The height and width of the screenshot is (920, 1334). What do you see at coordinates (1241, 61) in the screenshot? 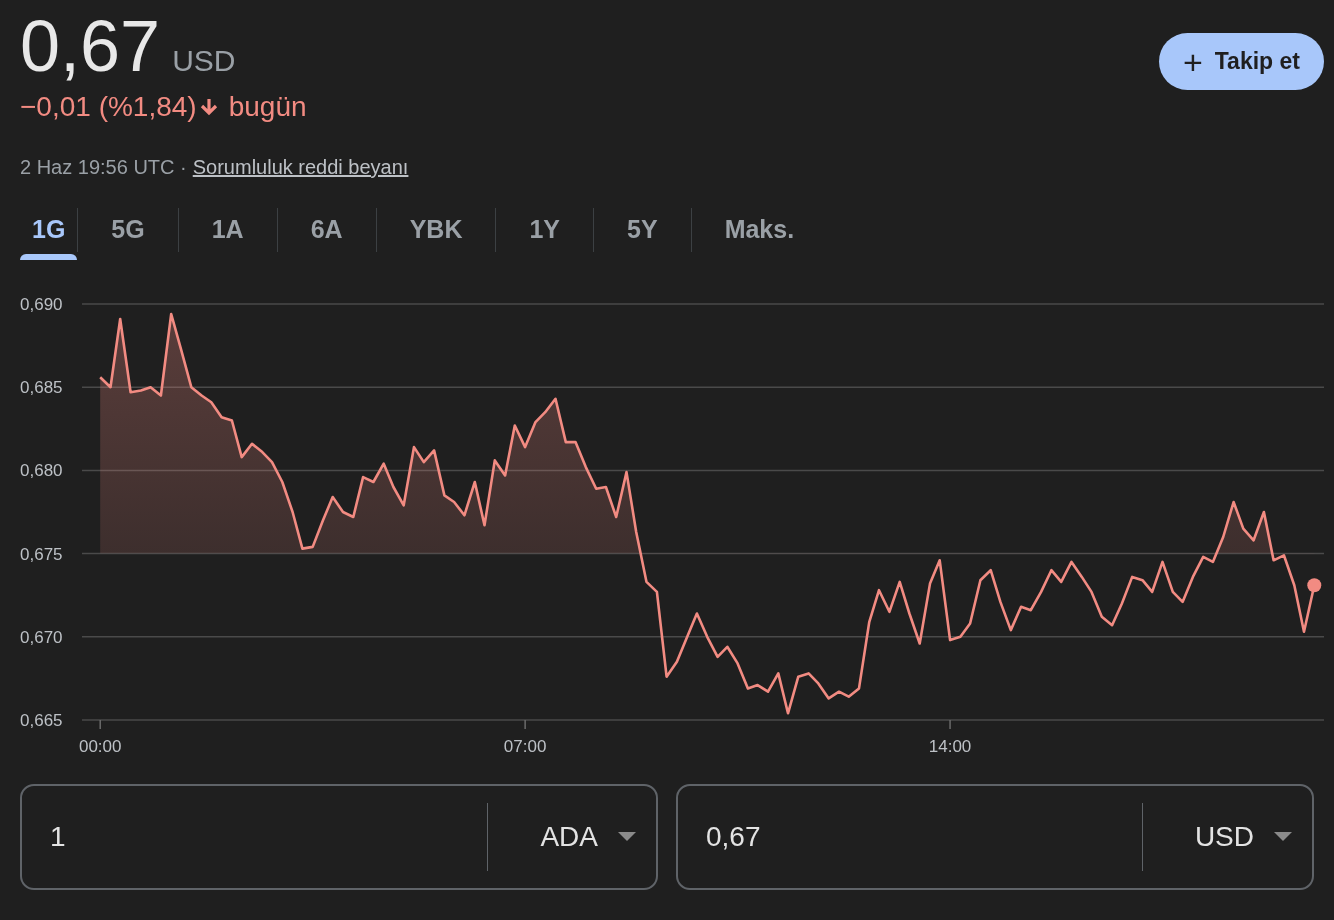
I see `follow-button: + Takip et` at bounding box center [1241, 61].